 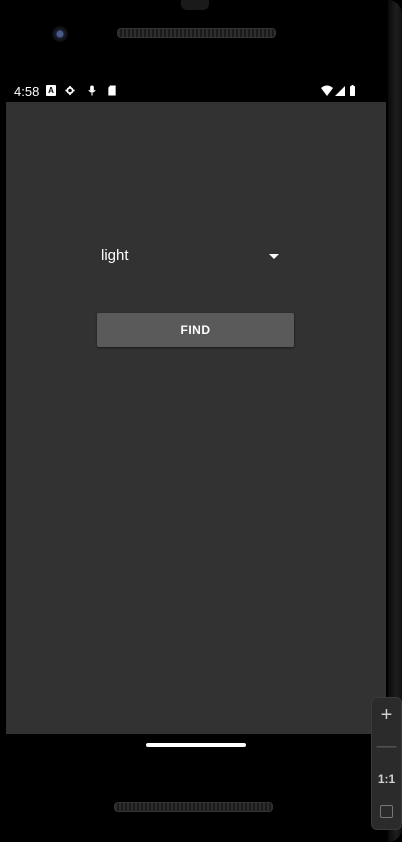 What do you see at coordinates (352, 91) in the screenshot?
I see `battery-icon` at bounding box center [352, 91].